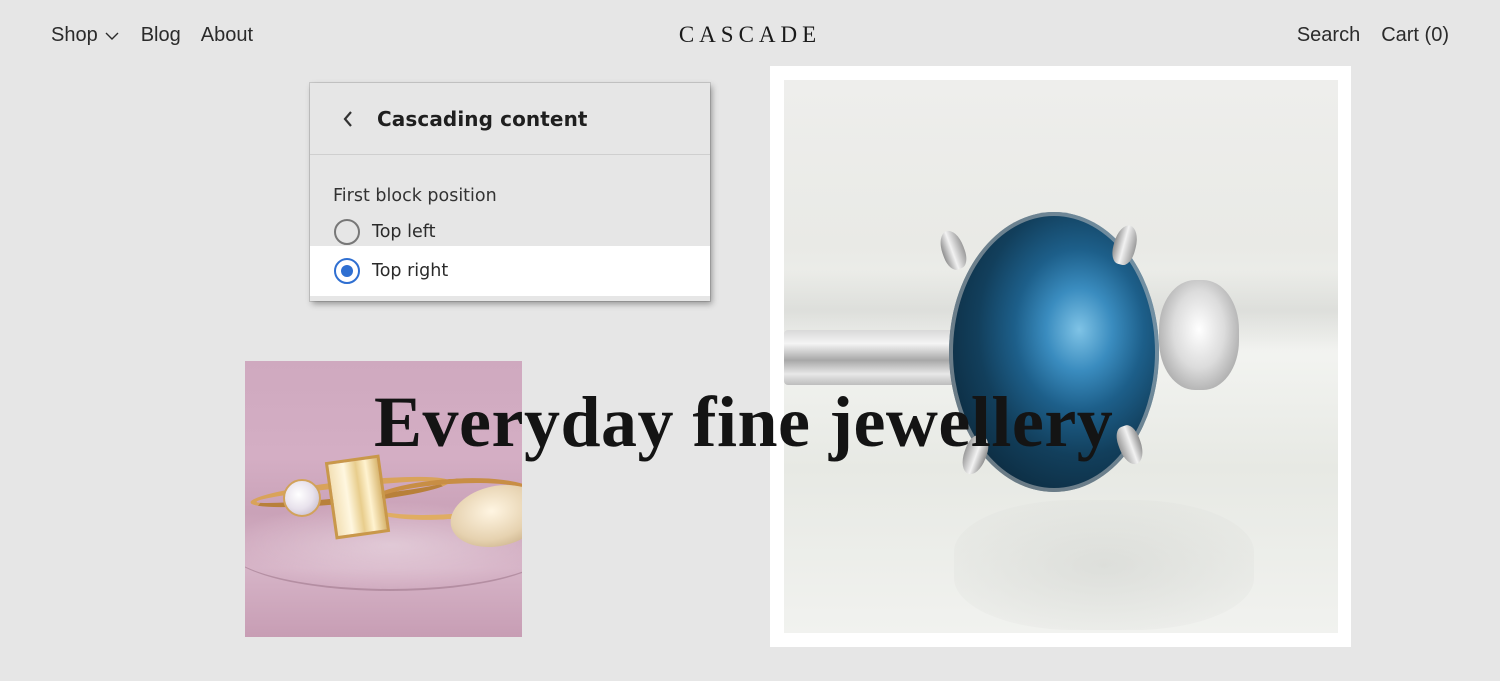 The width and height of the screenshot is (1500, 681). What do you see at coordinates (74, 35) in the screenshot?
I see `nav-shop-label: Shop` at bounding box center [74, 35].